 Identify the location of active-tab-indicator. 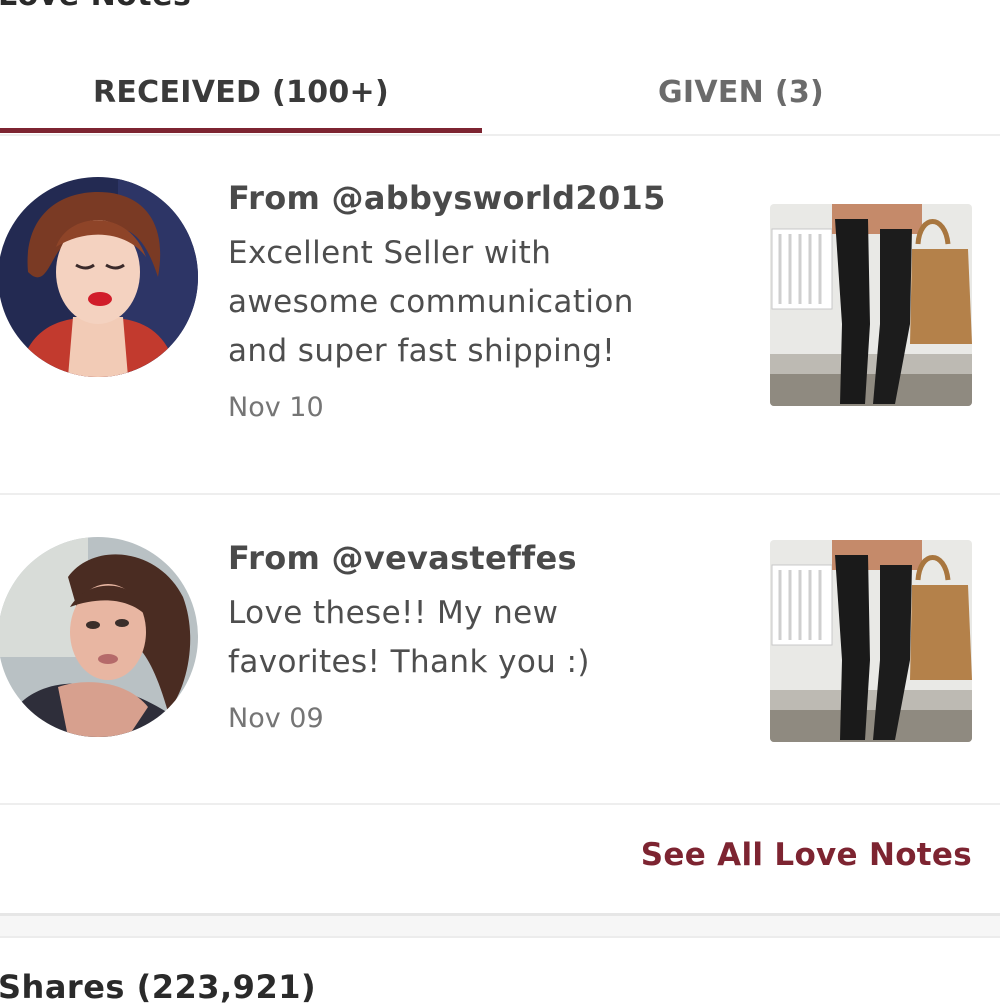
(241, 130).